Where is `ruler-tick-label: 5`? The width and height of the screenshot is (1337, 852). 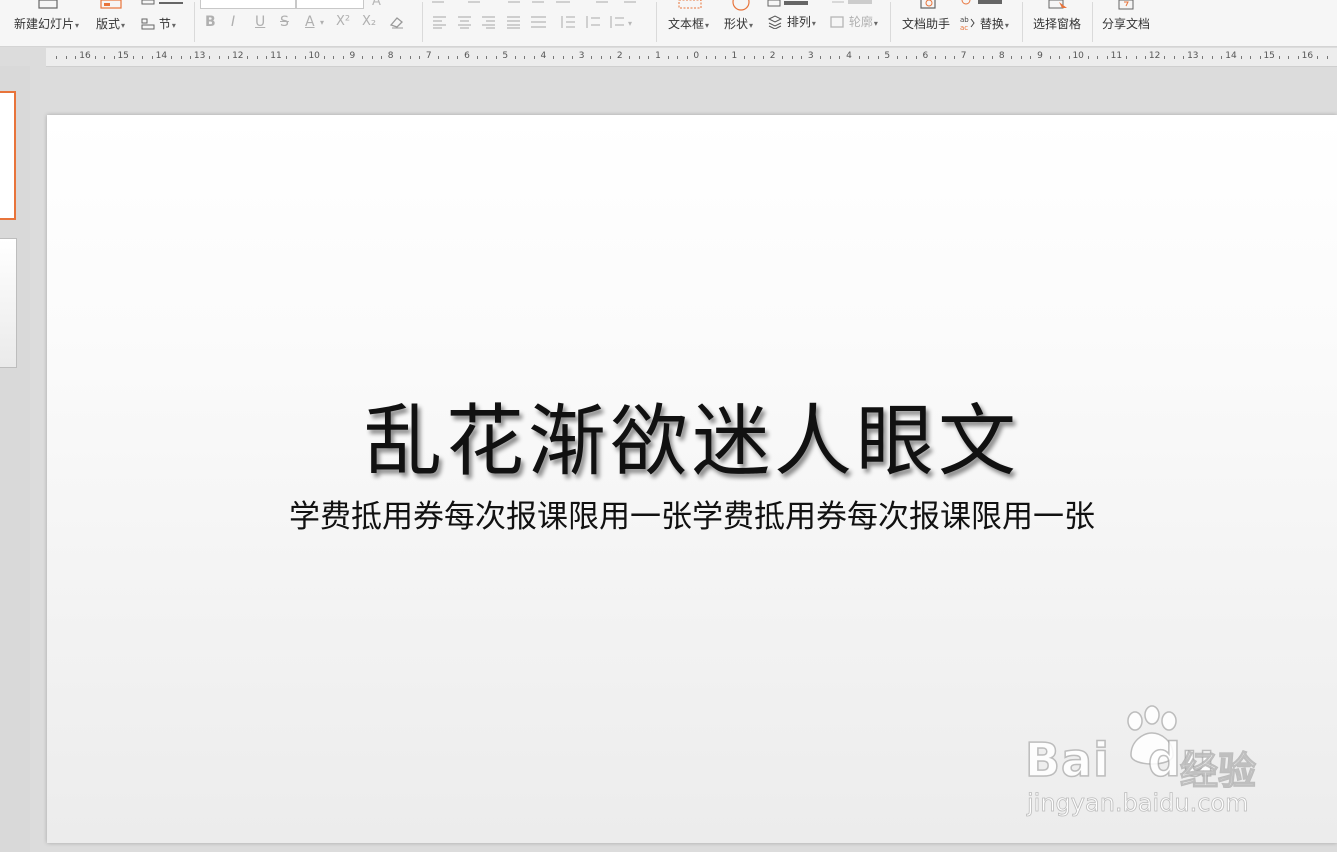
ruler-tick-label: 5 is located at coordinates (505, 56).